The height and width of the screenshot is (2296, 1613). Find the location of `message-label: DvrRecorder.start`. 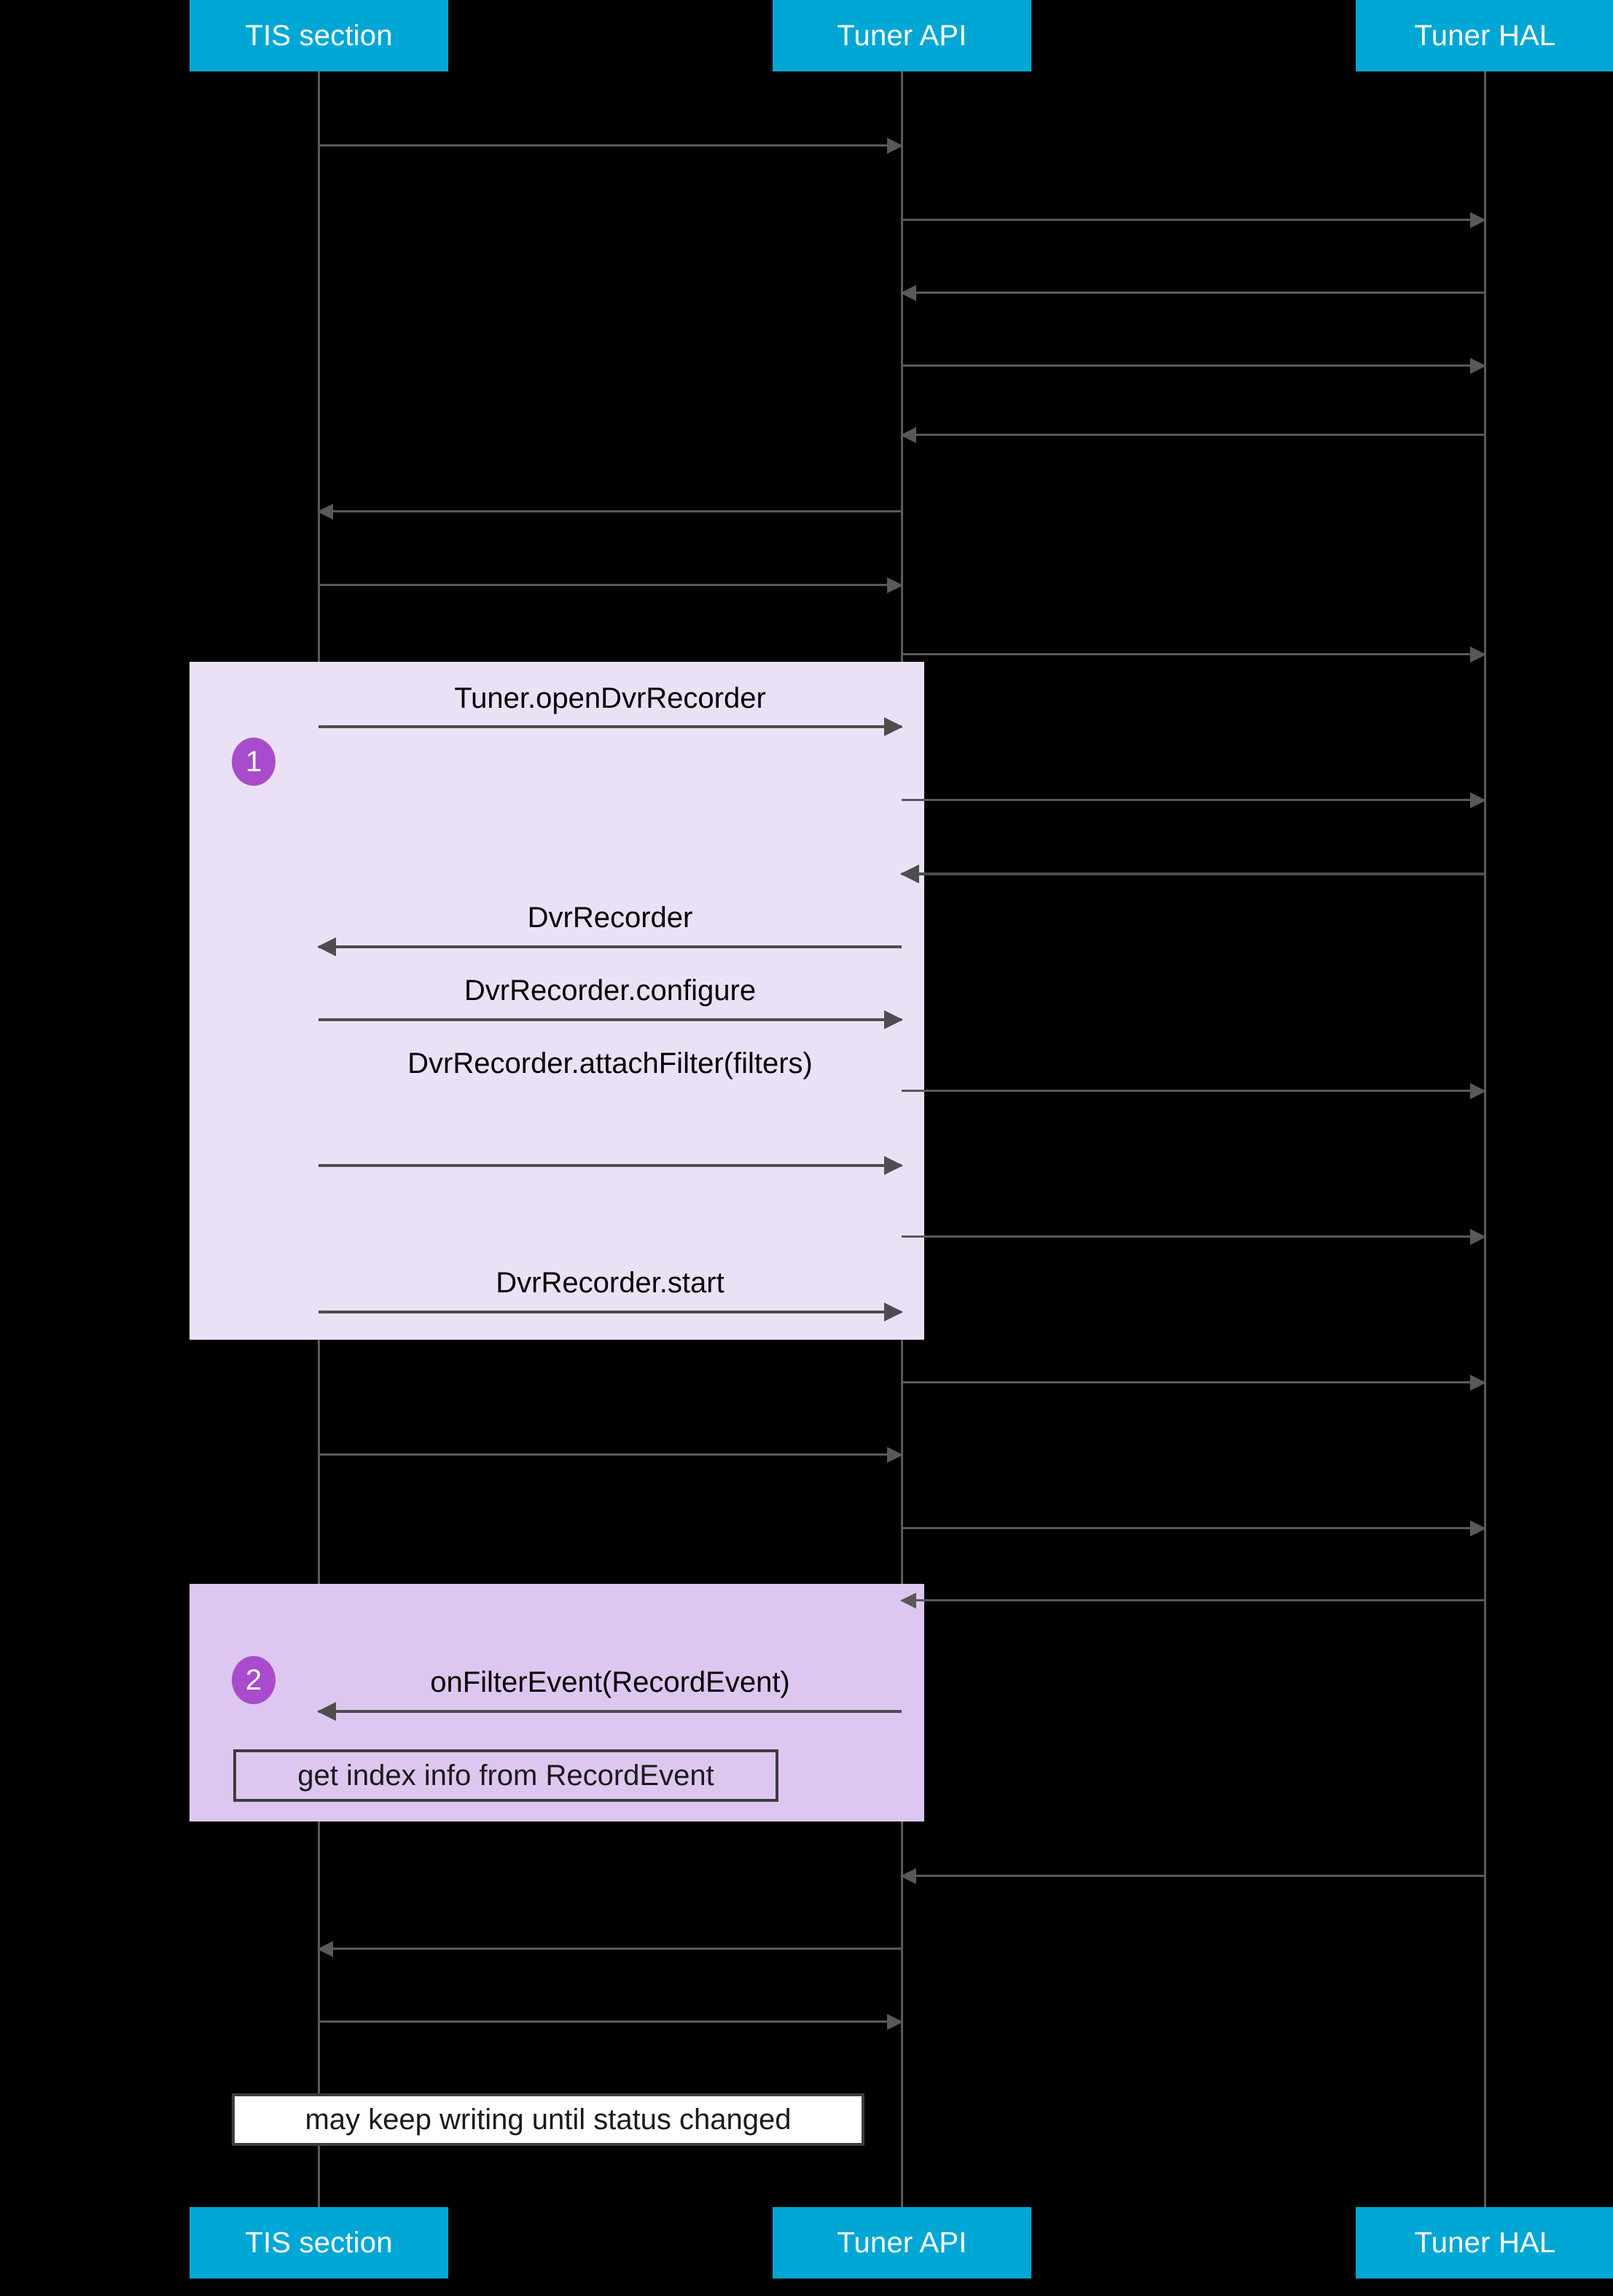

message-label: DvrRecorder.start is located at coordinates (610, 1283).